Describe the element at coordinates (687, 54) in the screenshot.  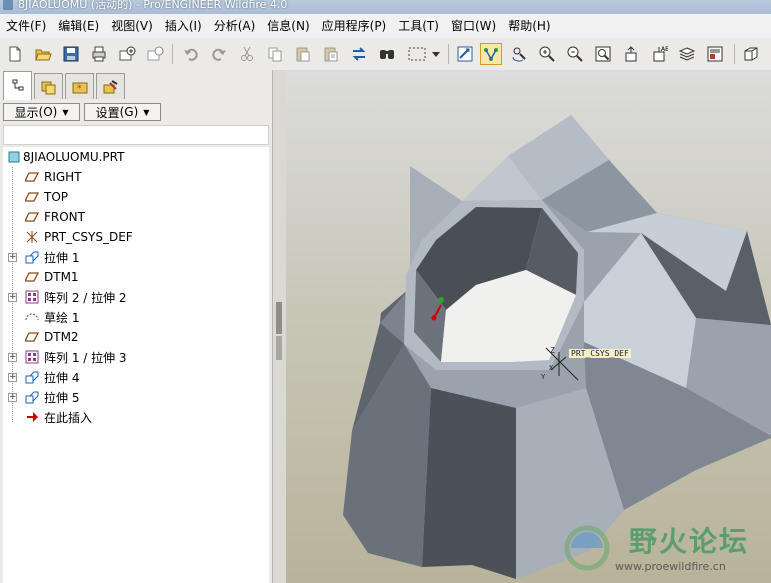
I see `layers-icon` at that location.